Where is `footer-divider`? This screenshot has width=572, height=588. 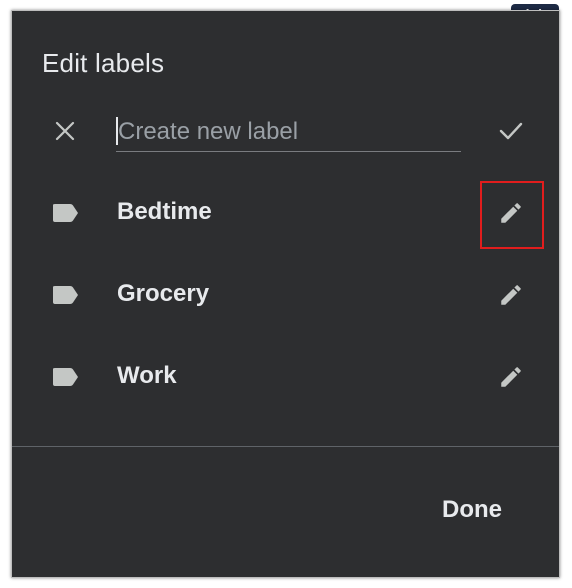
footer-divider is located at coordinates (285, 446).